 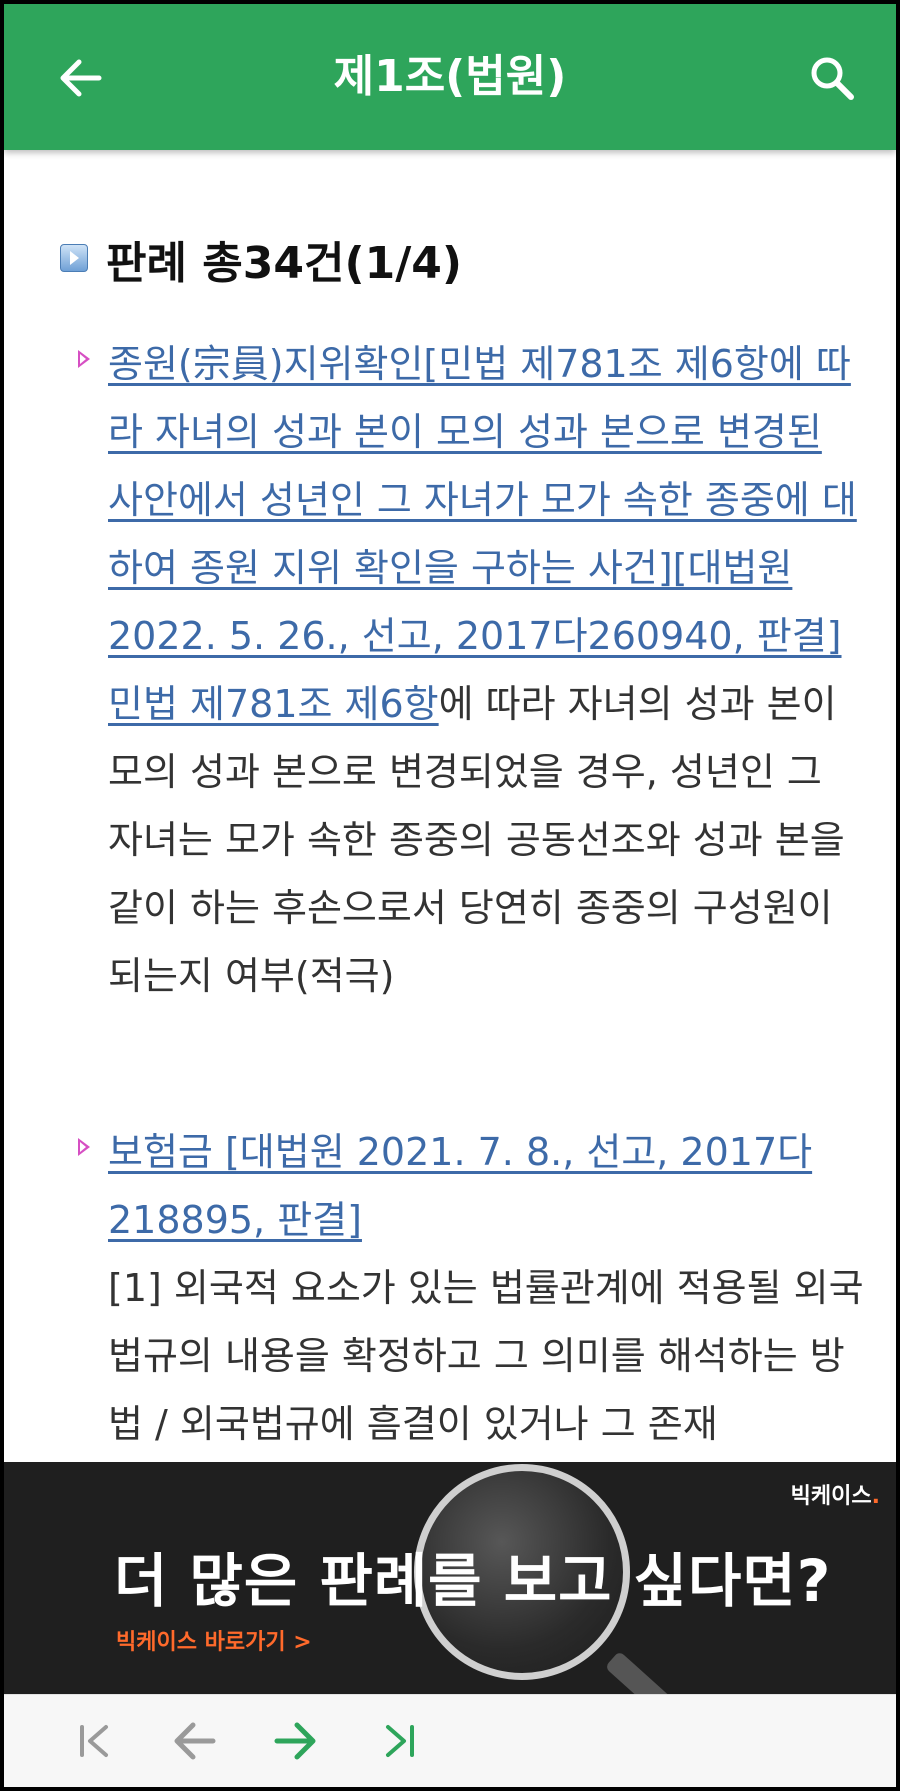 What do you see at coordinates (284, 263) in the screenshot?
I see `case-count-heading: 판례 총34건(1/4)` at bounding box center [284, 263].